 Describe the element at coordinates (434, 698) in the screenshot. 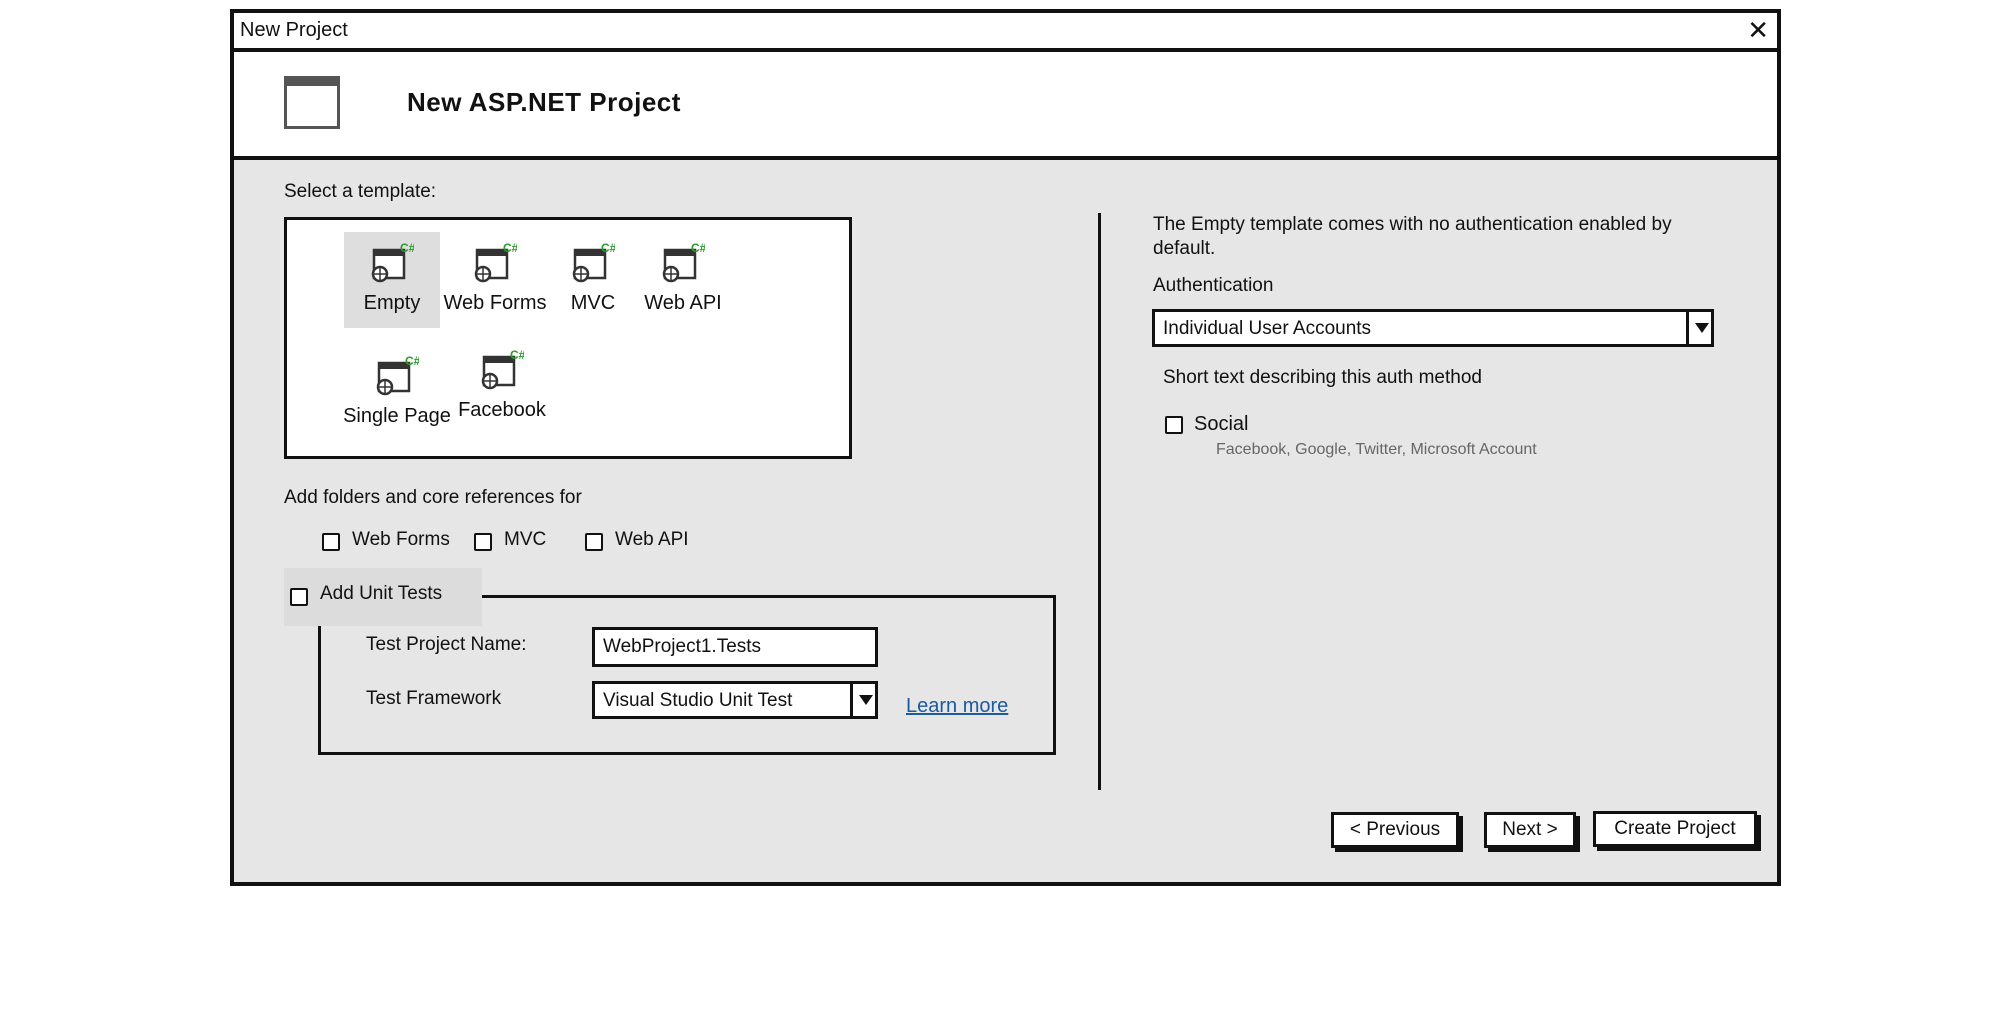

I see `test-framework-label: Test Framework` at that location.